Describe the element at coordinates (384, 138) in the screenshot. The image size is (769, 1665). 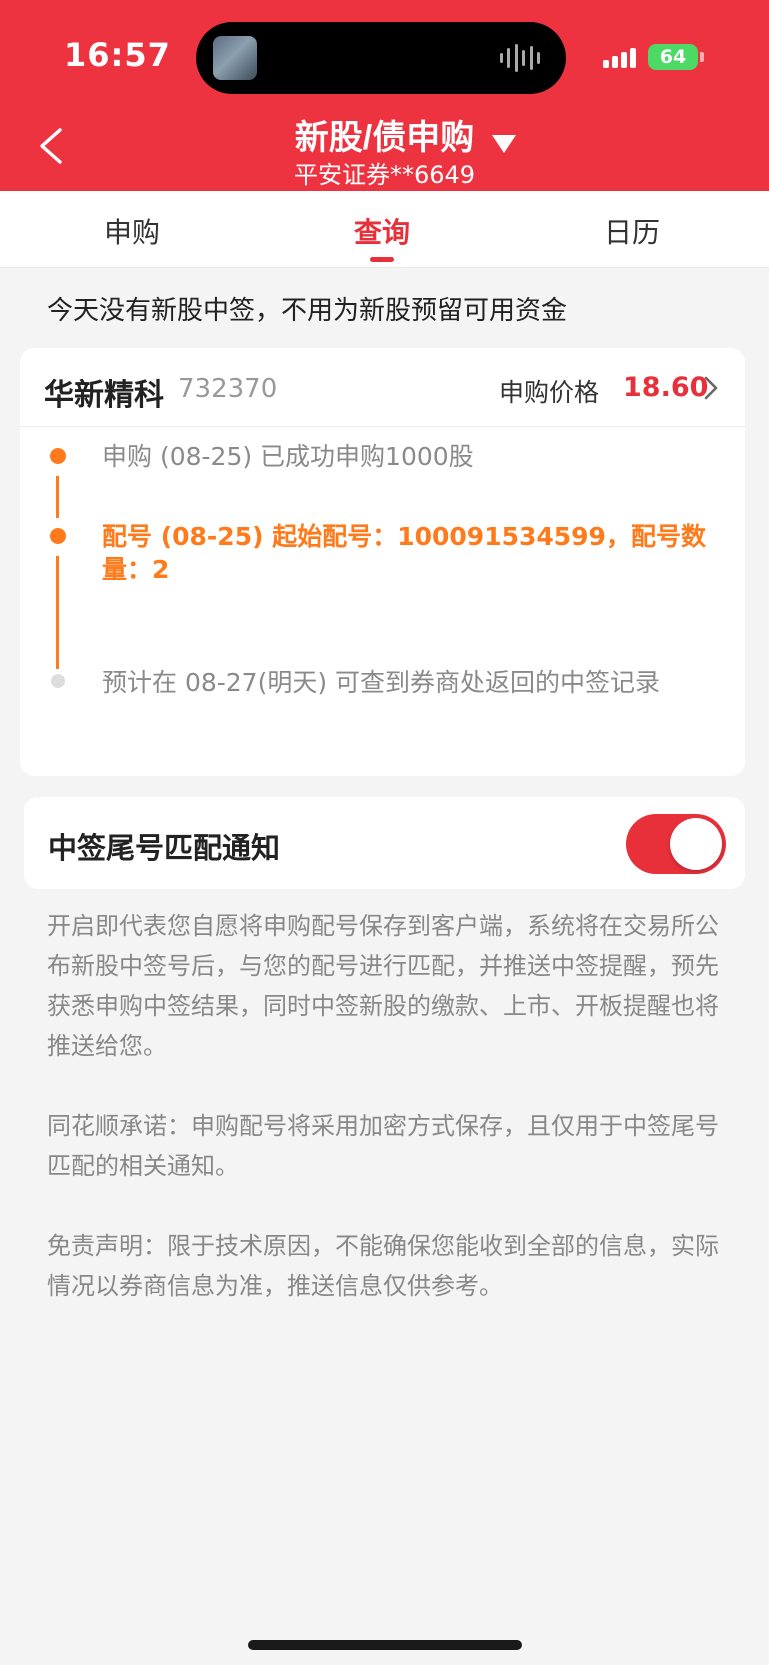
I see `page-title-text: 新股/债申购` at that location.